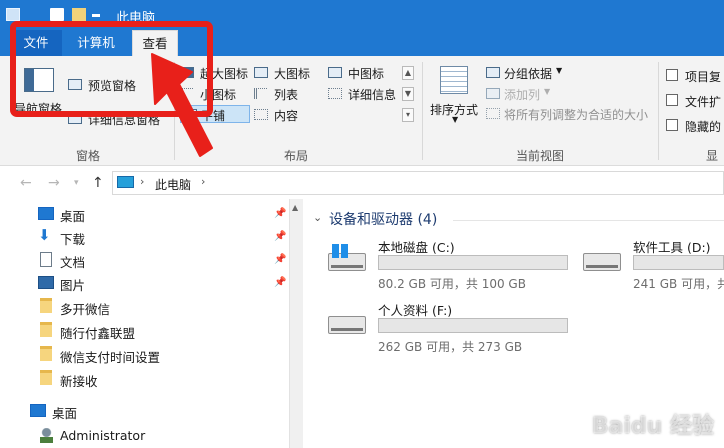 The height and width of the screenshot is (448, 724). I want to click on details-icon, so click(335, 93).